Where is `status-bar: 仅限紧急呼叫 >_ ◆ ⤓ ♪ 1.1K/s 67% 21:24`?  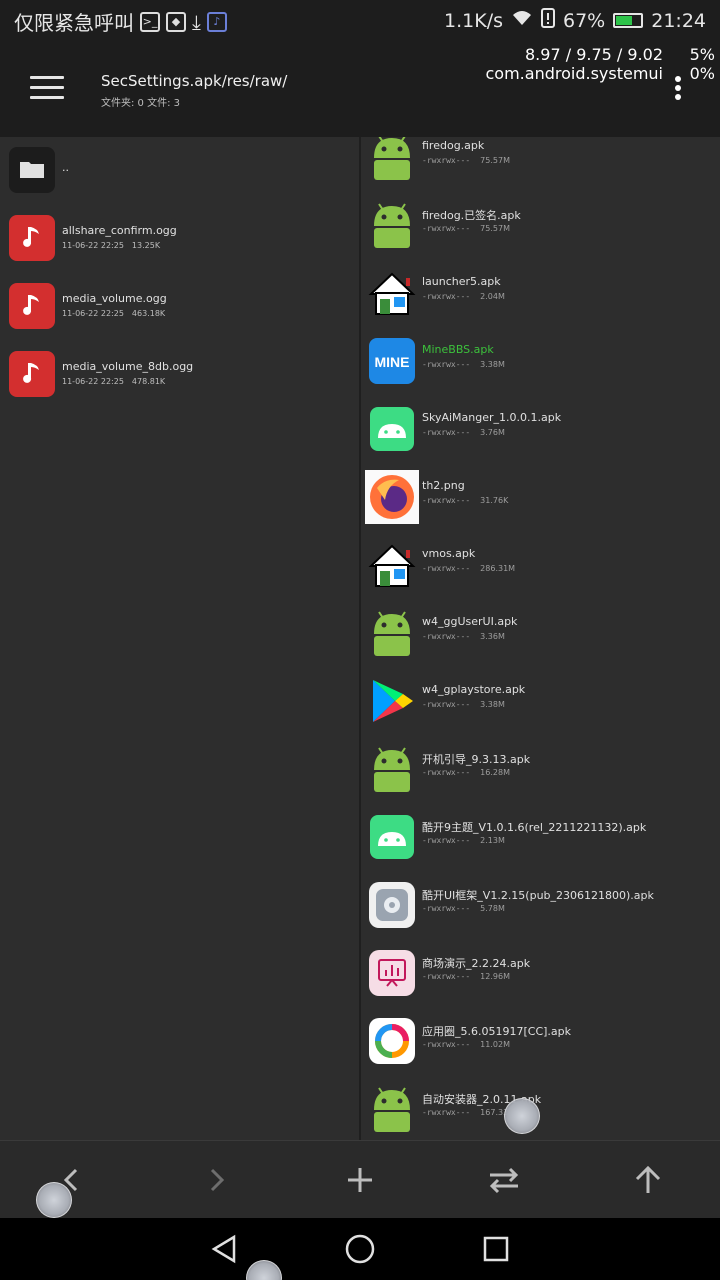
status-bar: 仅限紧急呼叫 >_ ◆ ⤓ ♪ 1.1K/s 67% 21:24 is located at coordinates (360, 21).